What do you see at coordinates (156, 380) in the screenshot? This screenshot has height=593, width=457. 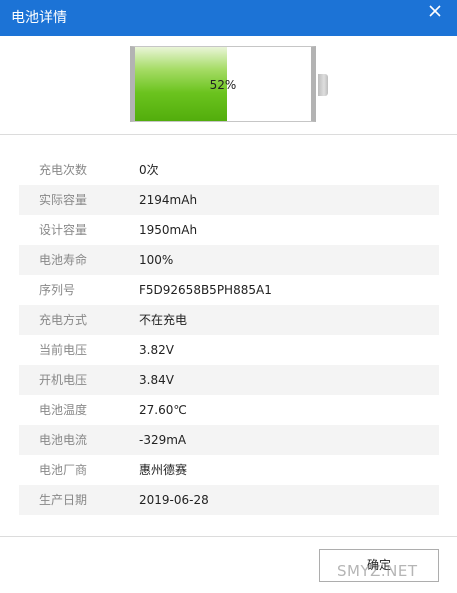 I see `detail-value: 3.84V` at bounding box center [156, 380].